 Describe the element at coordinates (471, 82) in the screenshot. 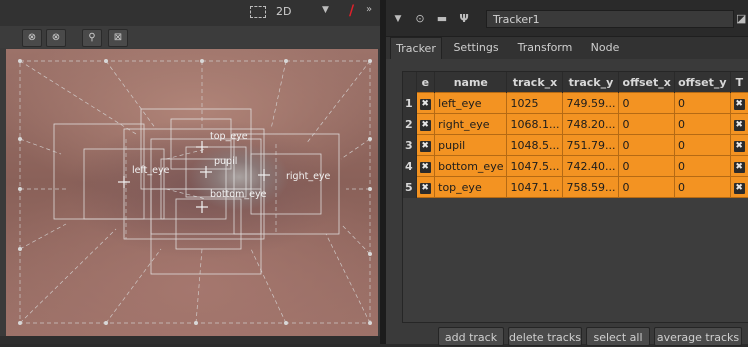

I see `column-header-name: name` at that location.